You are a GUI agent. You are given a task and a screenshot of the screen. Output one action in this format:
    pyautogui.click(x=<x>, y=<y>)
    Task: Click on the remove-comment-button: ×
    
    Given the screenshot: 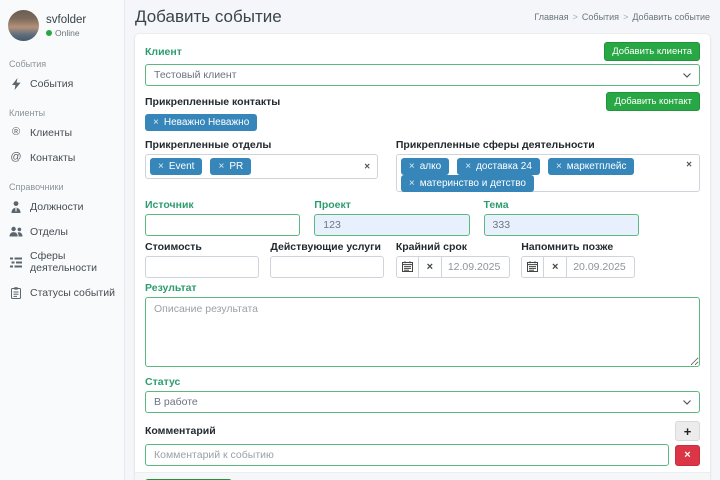 What is the action you would take?
    pyautogui.click(x=687, y=455)
    